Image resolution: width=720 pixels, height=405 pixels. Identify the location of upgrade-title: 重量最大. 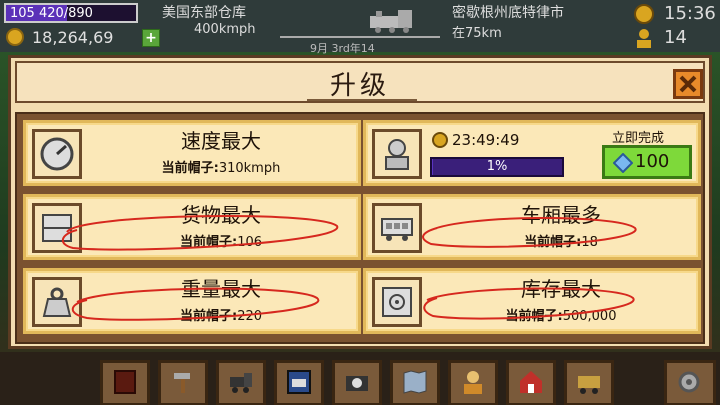
(221, 289).